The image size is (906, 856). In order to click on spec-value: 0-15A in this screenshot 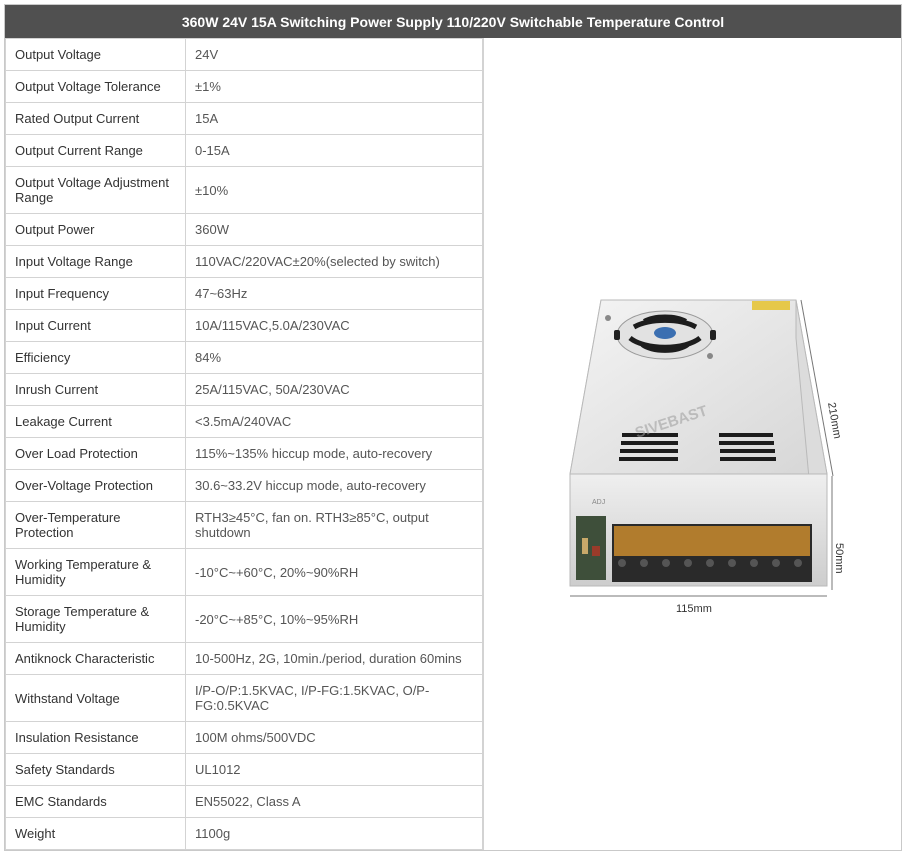, I will do `click(334, 150)`.